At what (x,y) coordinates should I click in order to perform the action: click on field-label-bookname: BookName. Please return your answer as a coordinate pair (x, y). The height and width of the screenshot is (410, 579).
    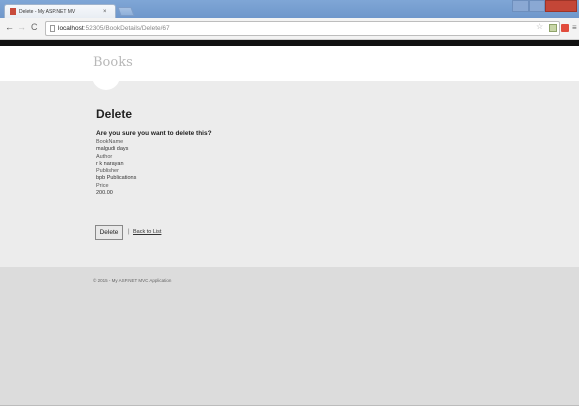
    Looking at the image, I should click on (110, 142).